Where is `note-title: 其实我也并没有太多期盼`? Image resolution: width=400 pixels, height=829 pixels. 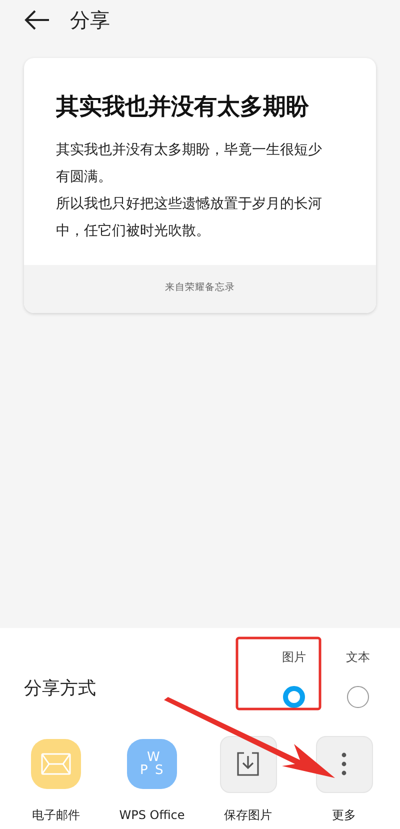
note-title: 其实我也并没有太多期盼 is located at coordinates (183, 107).